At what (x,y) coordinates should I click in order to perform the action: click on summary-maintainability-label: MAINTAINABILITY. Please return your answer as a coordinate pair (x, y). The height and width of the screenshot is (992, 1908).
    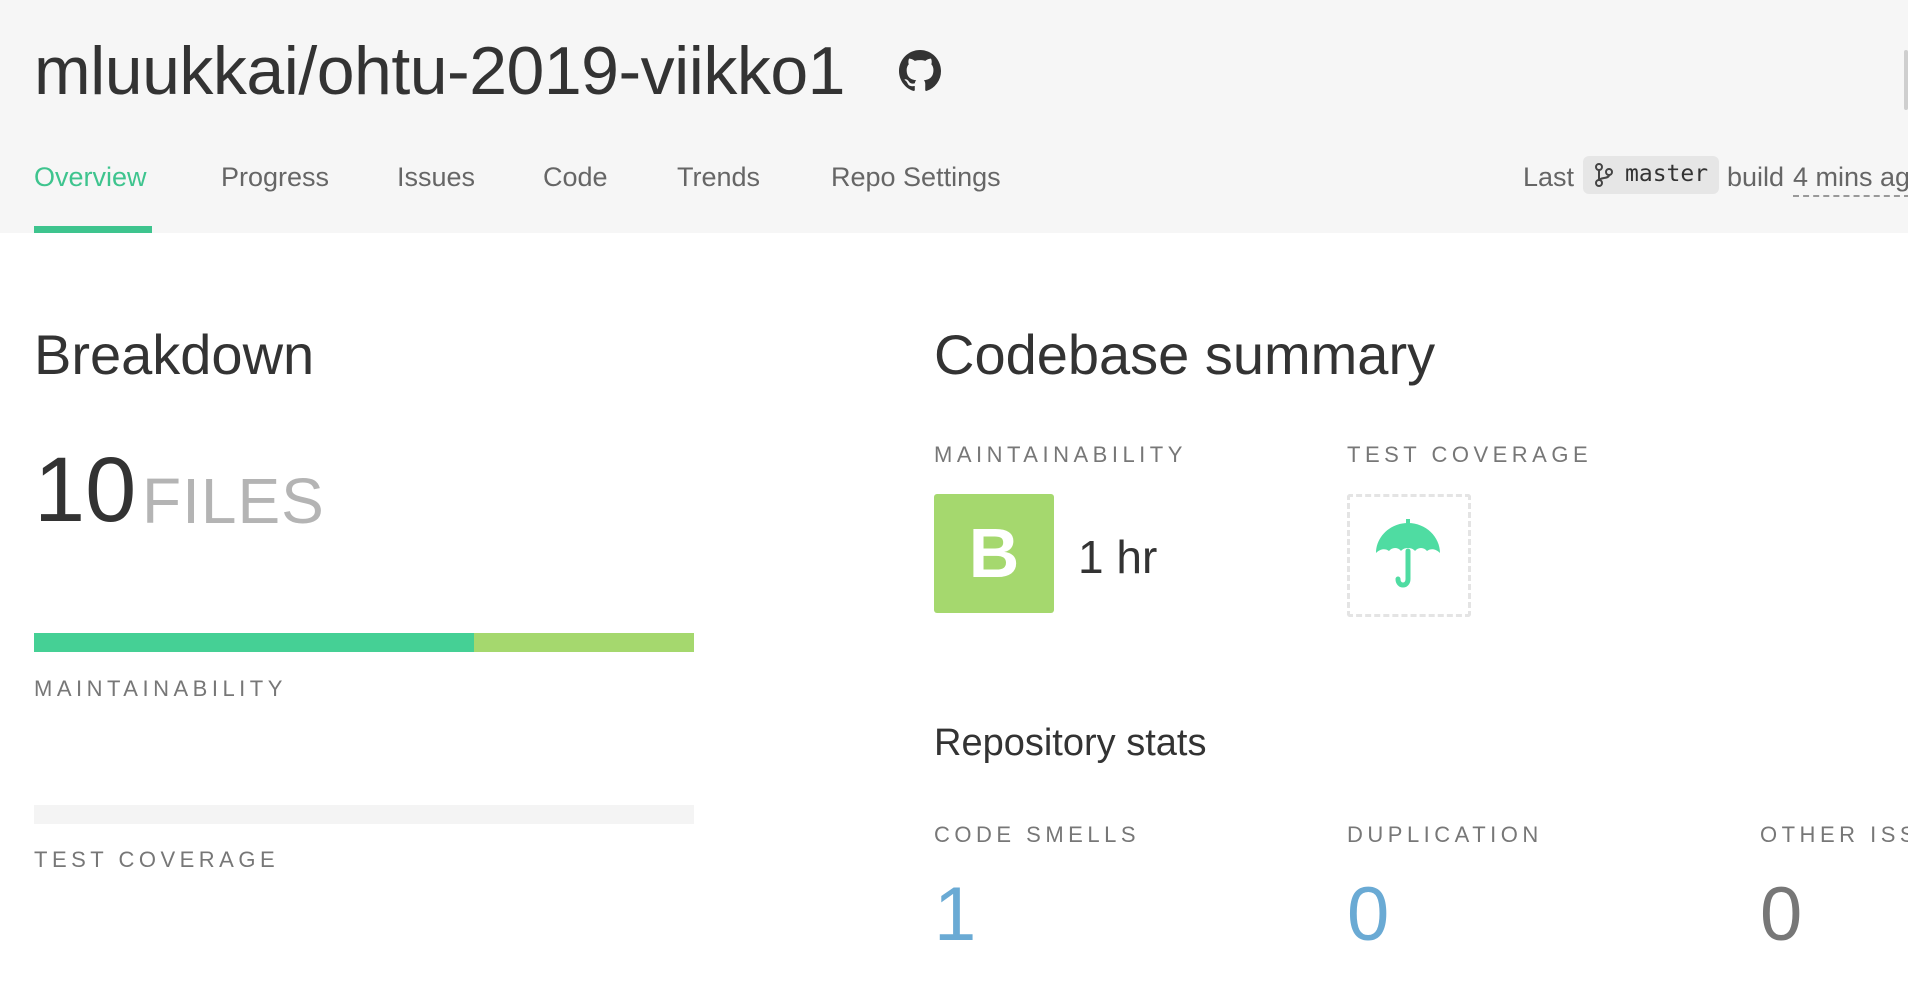
    Looking at the image, I should click on (1060, 454).